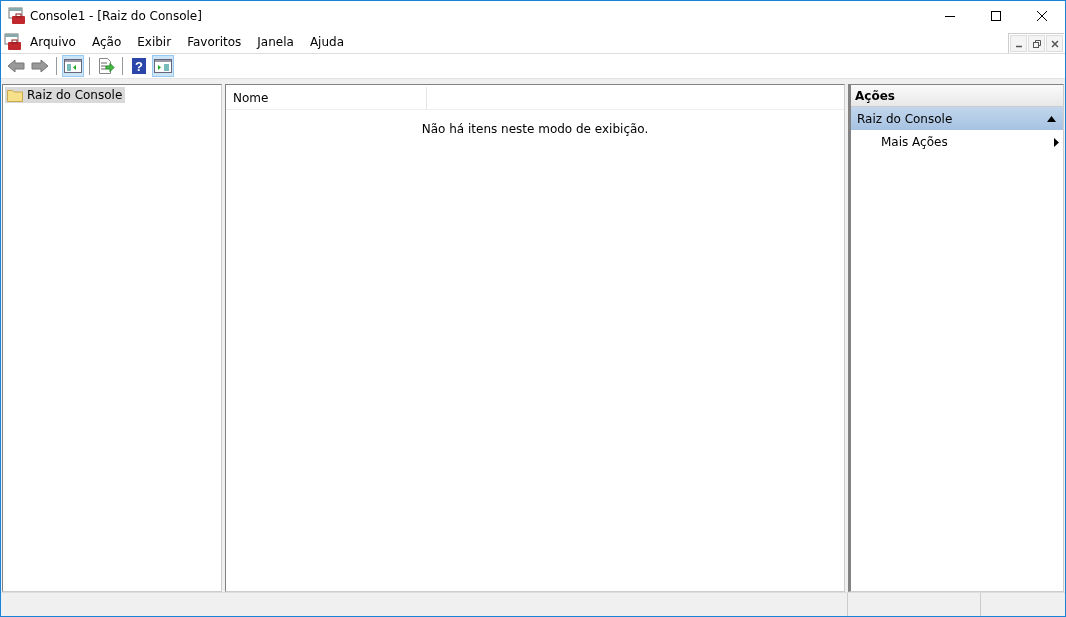 The height and width of the screenshot is (617, 1066). I want to click on menu-item: Arquivo, so click(53, 42).